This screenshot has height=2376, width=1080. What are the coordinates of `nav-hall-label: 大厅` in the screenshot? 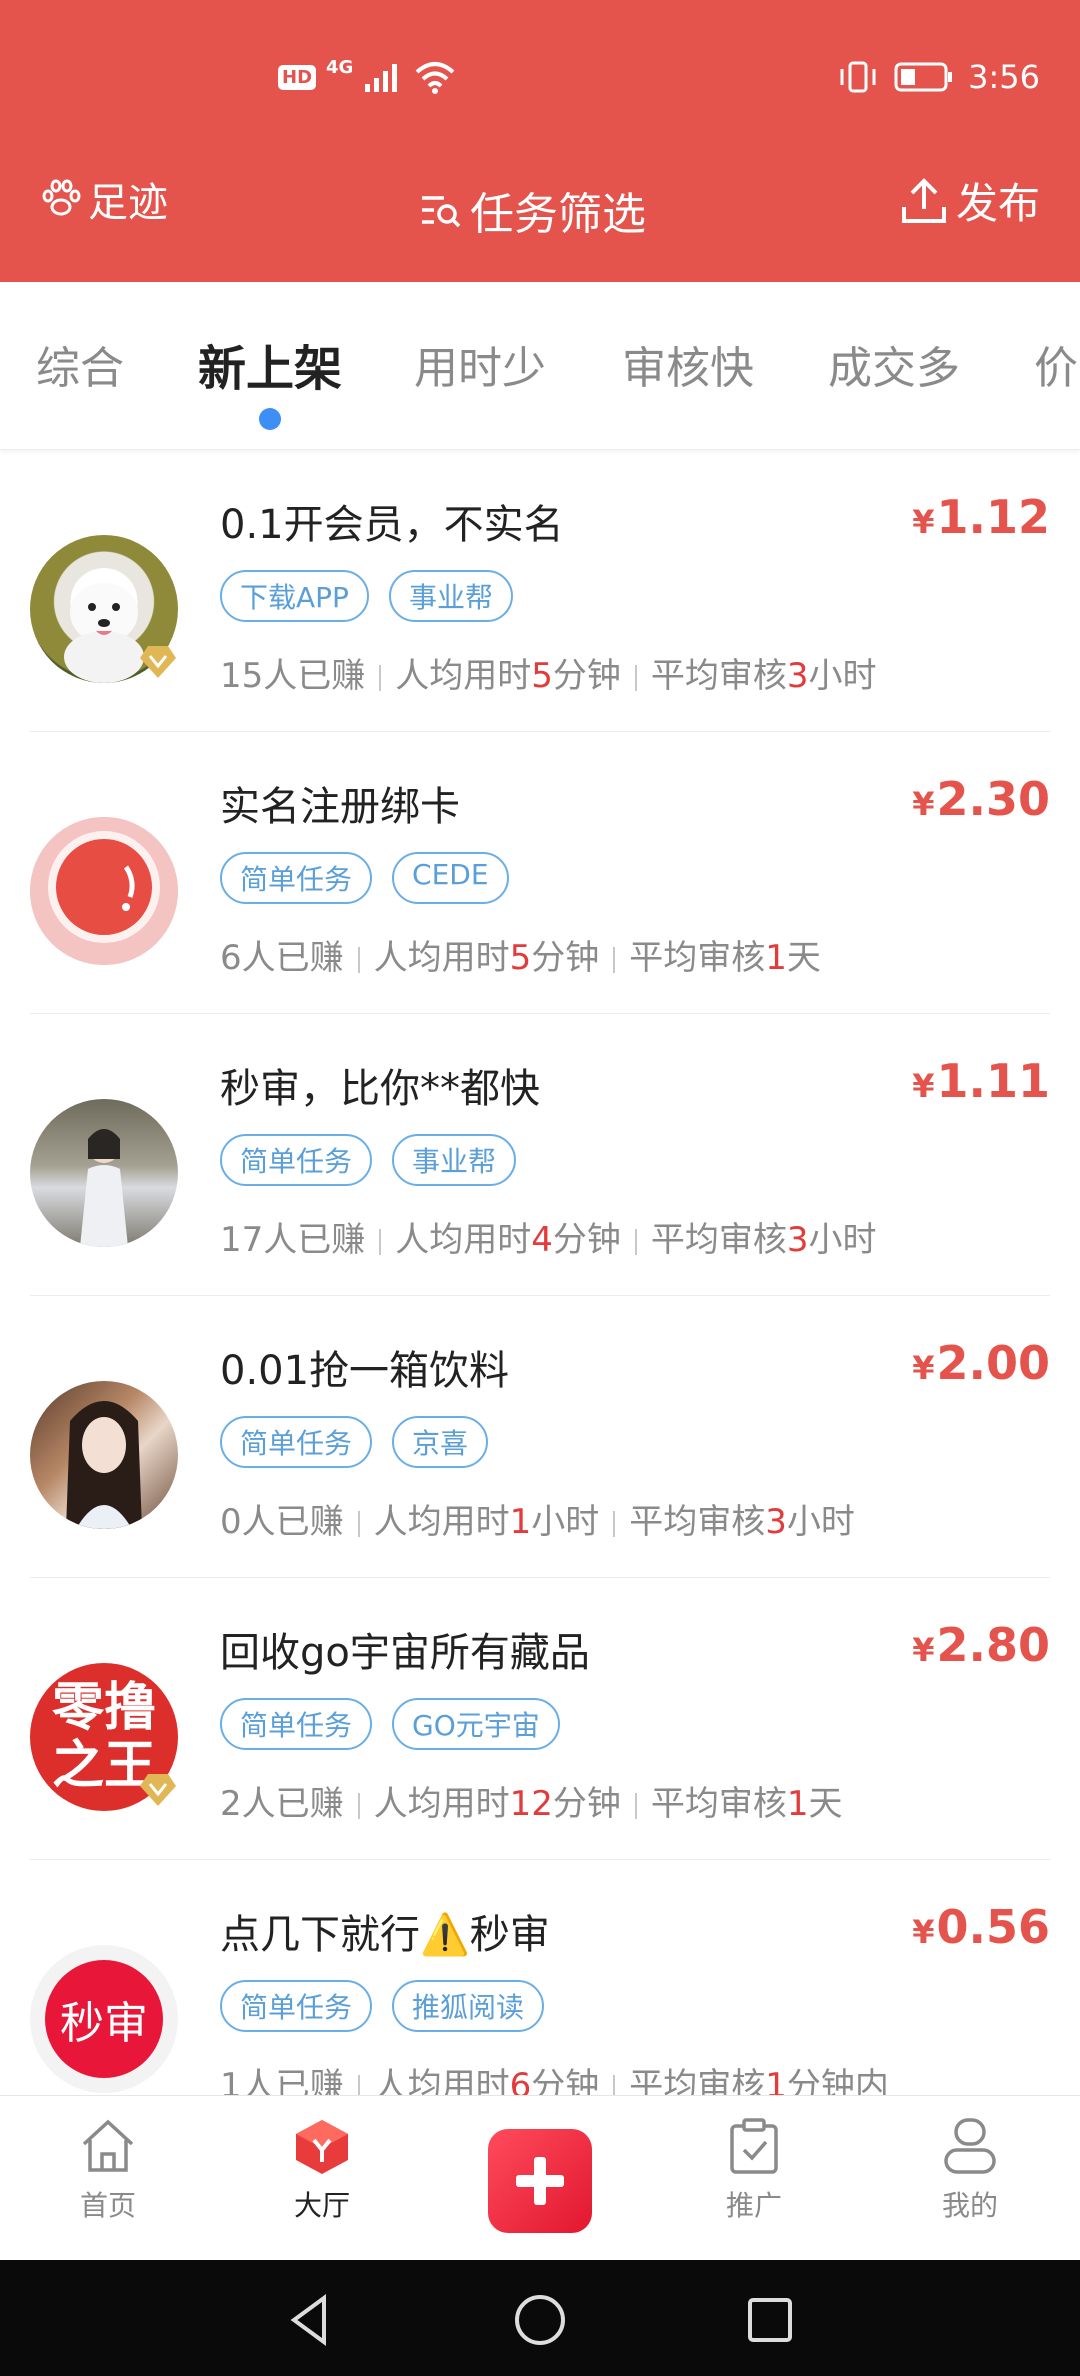 It's located at (321, 2205).